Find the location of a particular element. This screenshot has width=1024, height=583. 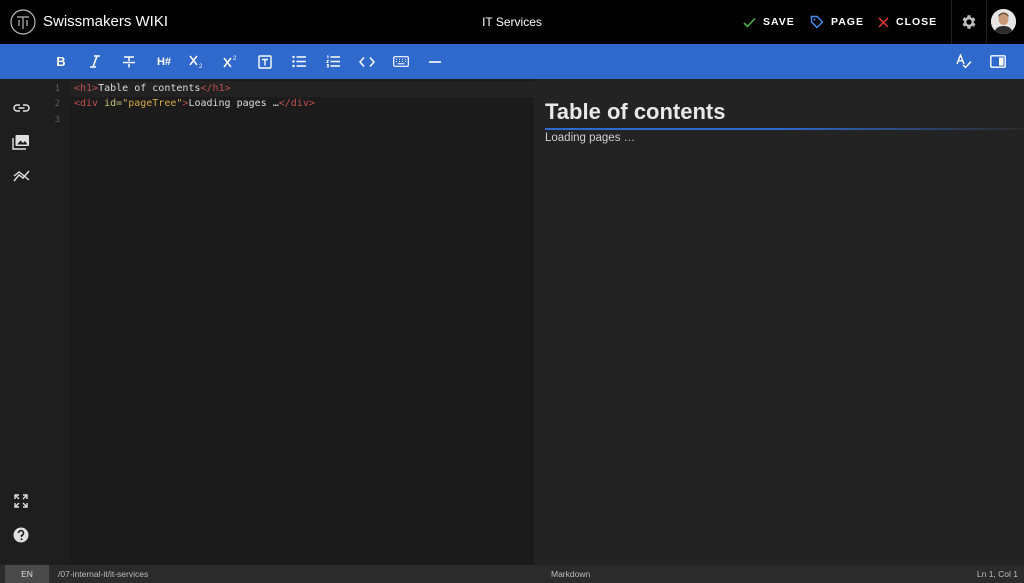

code-line-2: <div id="pageTree">Loading pages …</div> is located at coordinates (194, 103).